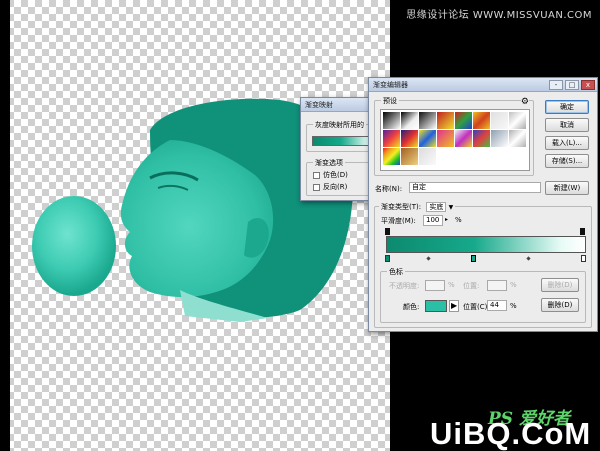 This screenshot has height=451, width=600. What do you see at coordinates (499, 15) in the screenshot?
I see `watermark-top: 思缘设计论坛 WWW.MISSVUAN.COM` at bounding box center [499, 15].